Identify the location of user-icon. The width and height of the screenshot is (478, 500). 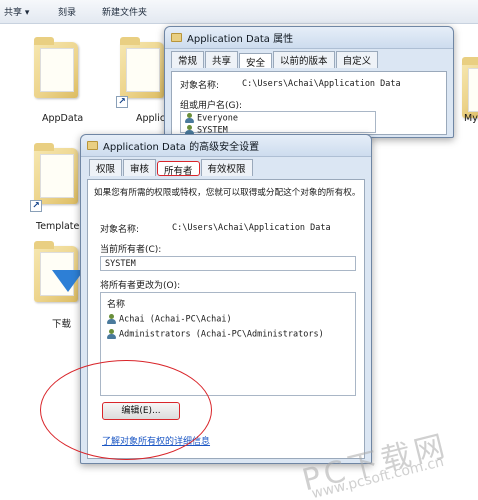
(111, 319).